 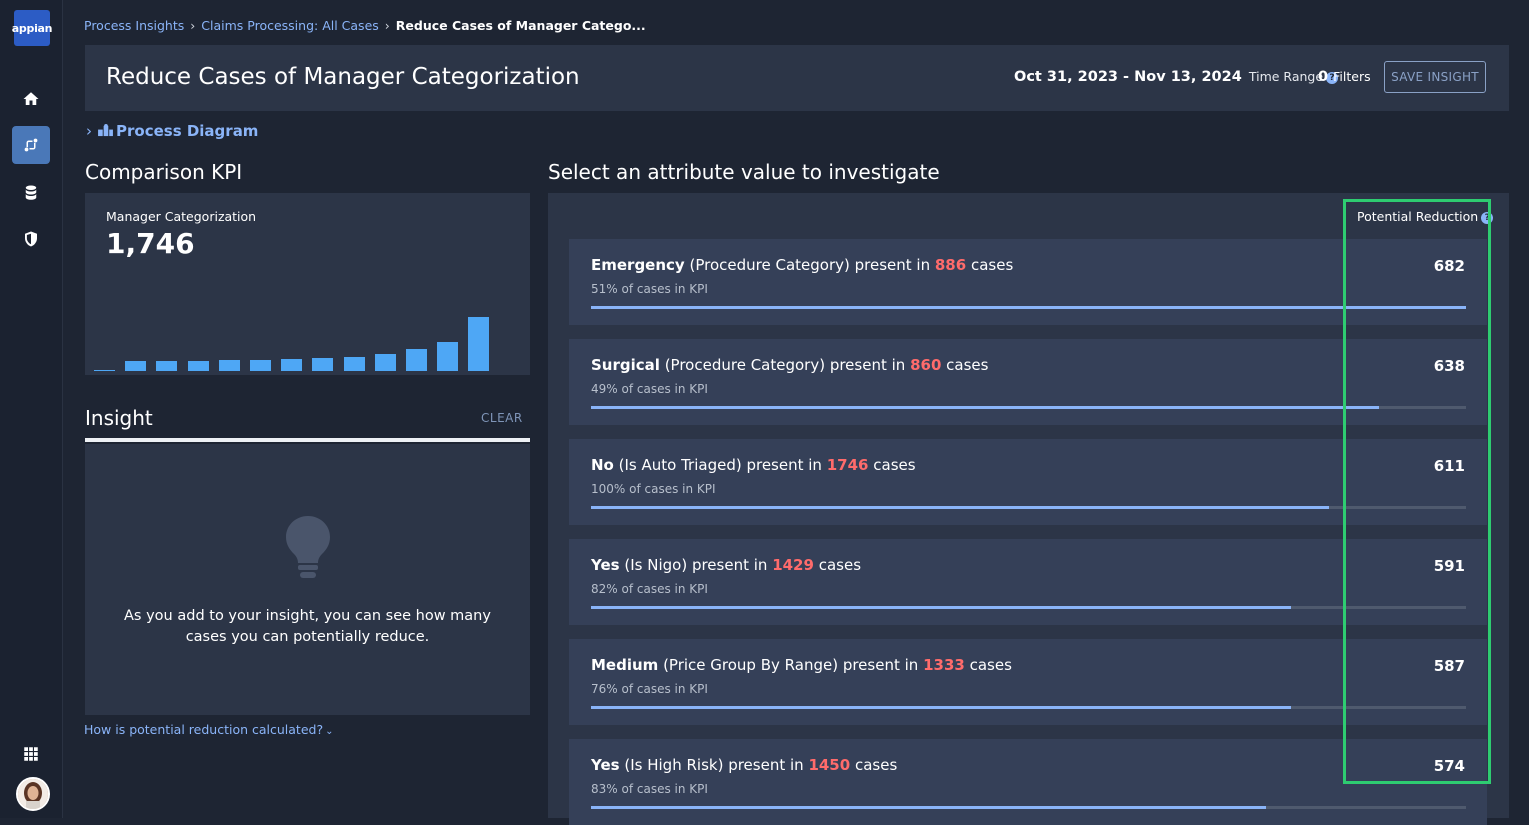 I want to click on database-icon, so click(x=31, y=193).